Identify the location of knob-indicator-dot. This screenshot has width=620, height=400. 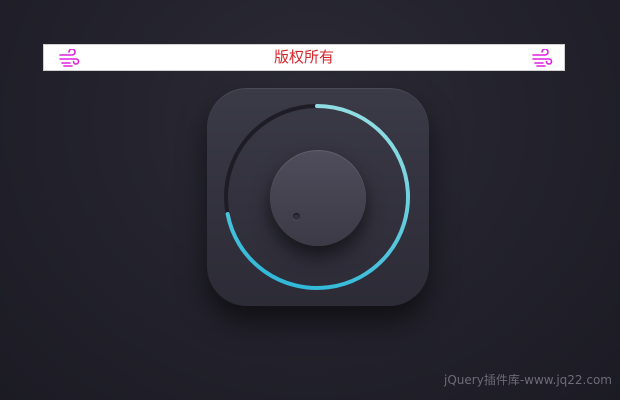
(296, 216).